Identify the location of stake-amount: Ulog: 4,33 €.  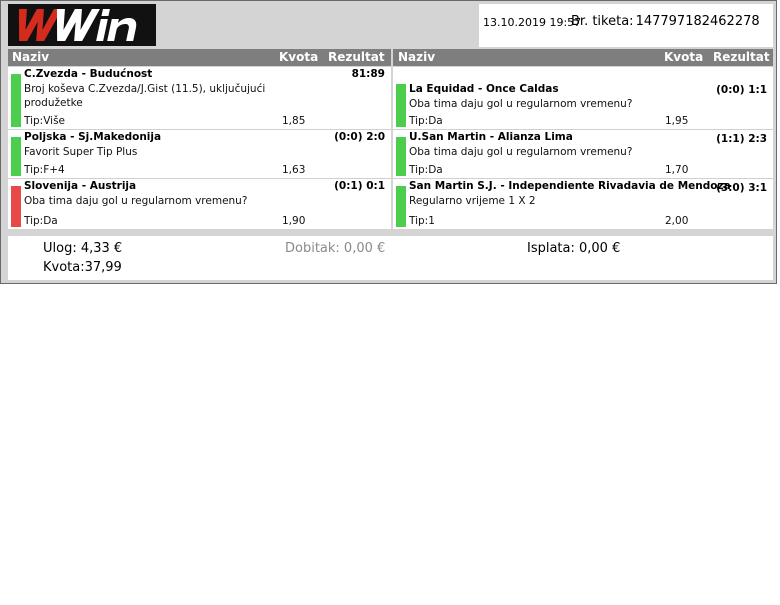
(83, 248).